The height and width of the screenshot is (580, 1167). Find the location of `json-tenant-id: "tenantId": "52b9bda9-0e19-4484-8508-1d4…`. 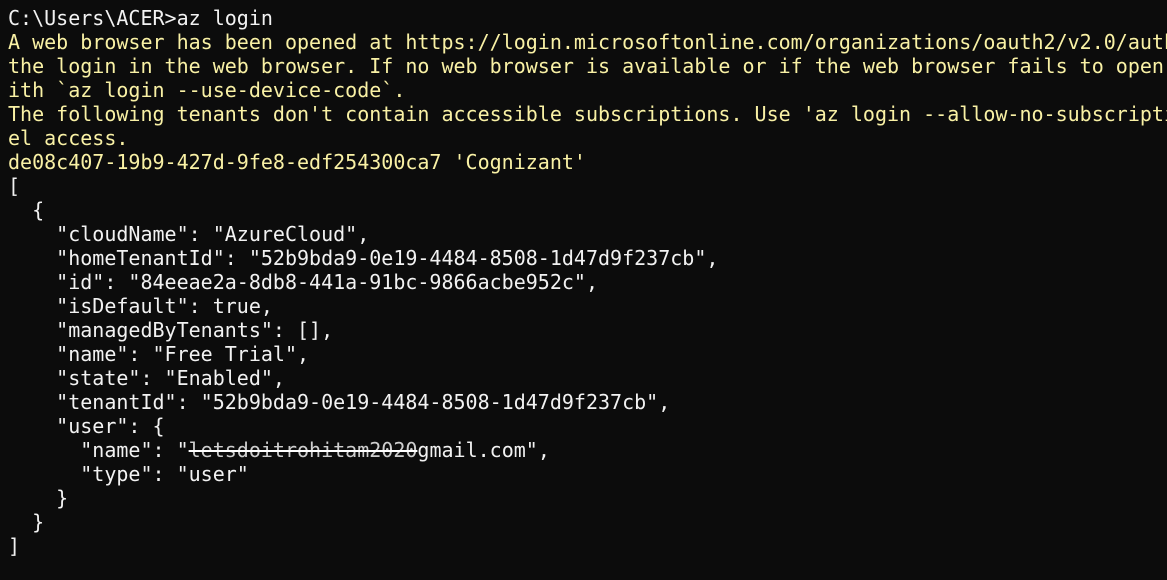

json-tenant-id: "tenantId": "52b9bda9-0e19-4484-8508-1d4… is located at coordinates (339, 402).